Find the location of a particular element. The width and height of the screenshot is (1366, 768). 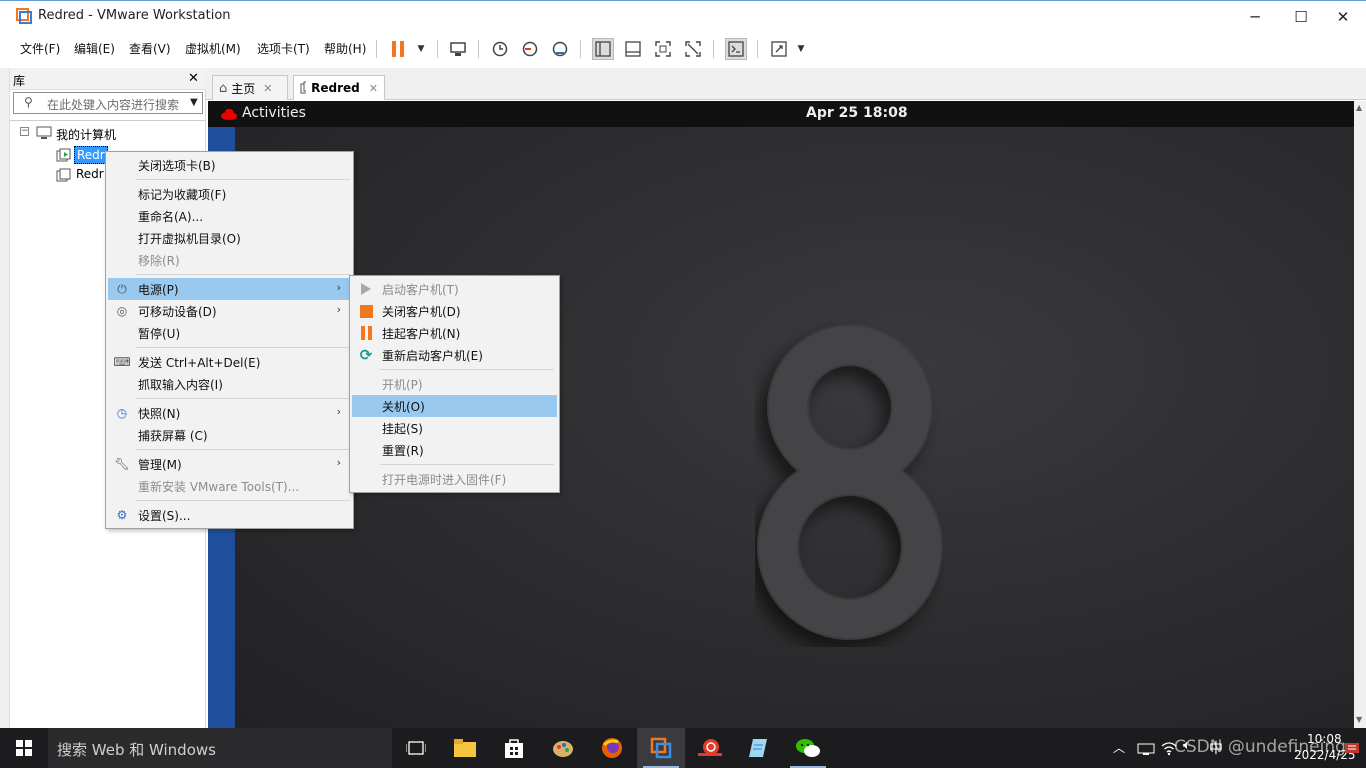

tab-redred: Redred ✕ is located at coordinates (339, 87).